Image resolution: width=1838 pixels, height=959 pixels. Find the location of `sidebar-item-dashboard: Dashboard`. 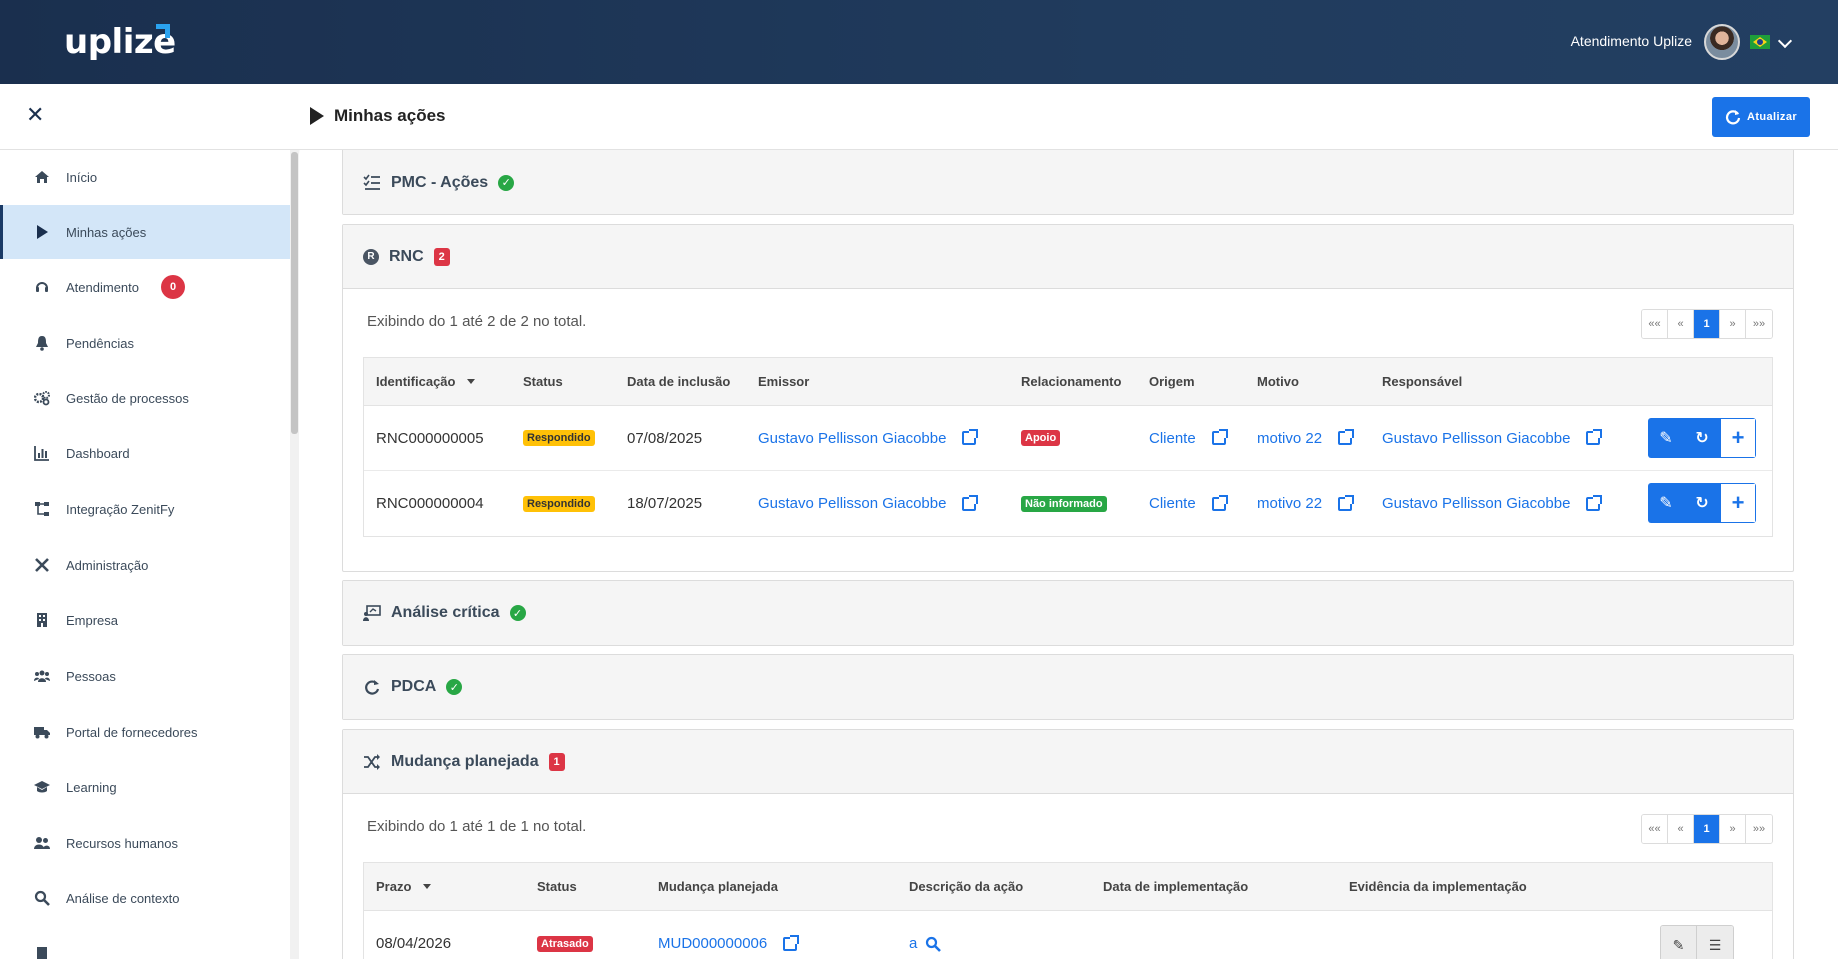

sidebar-item-dashboard: Dashboard is located at coordinates (145, 453).